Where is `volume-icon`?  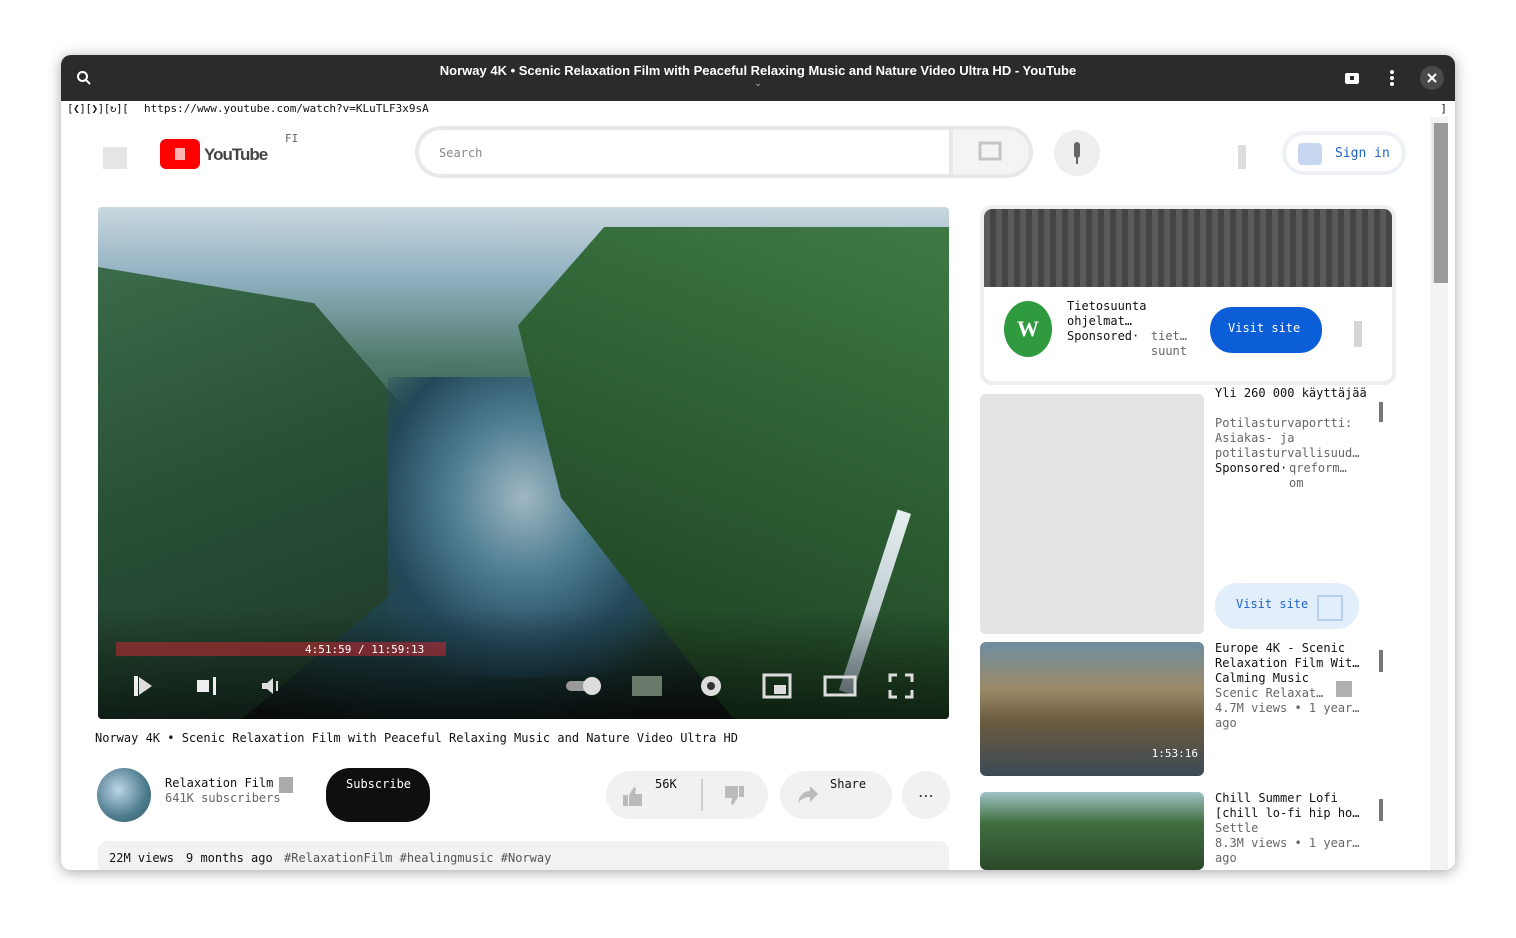 volume-icon is located at coordinates (271, 686).